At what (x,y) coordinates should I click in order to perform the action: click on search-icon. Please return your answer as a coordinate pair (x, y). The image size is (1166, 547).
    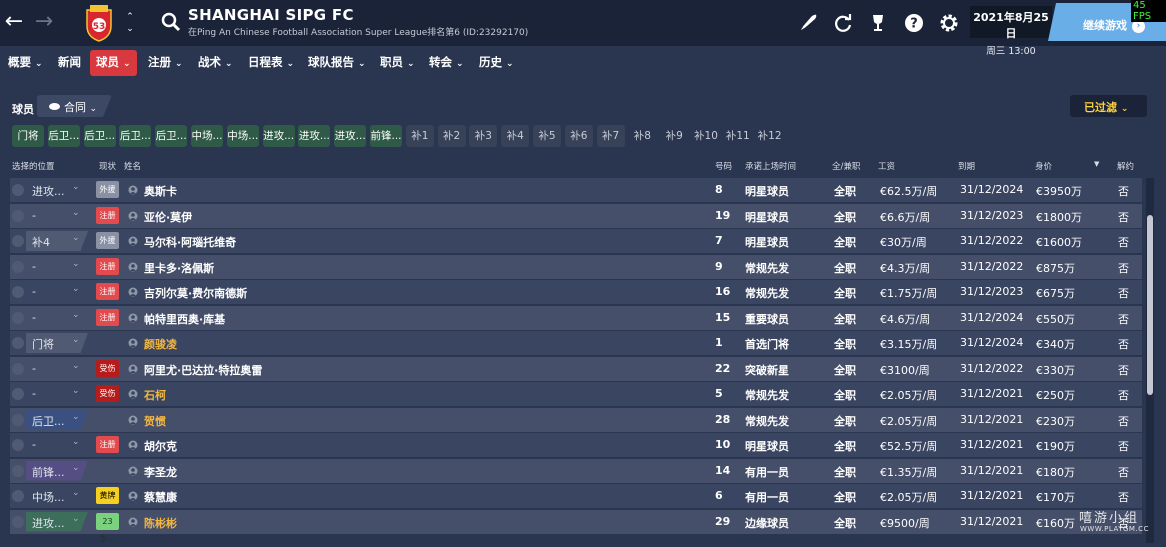
    Looking at the image, I should click on (171, 22).